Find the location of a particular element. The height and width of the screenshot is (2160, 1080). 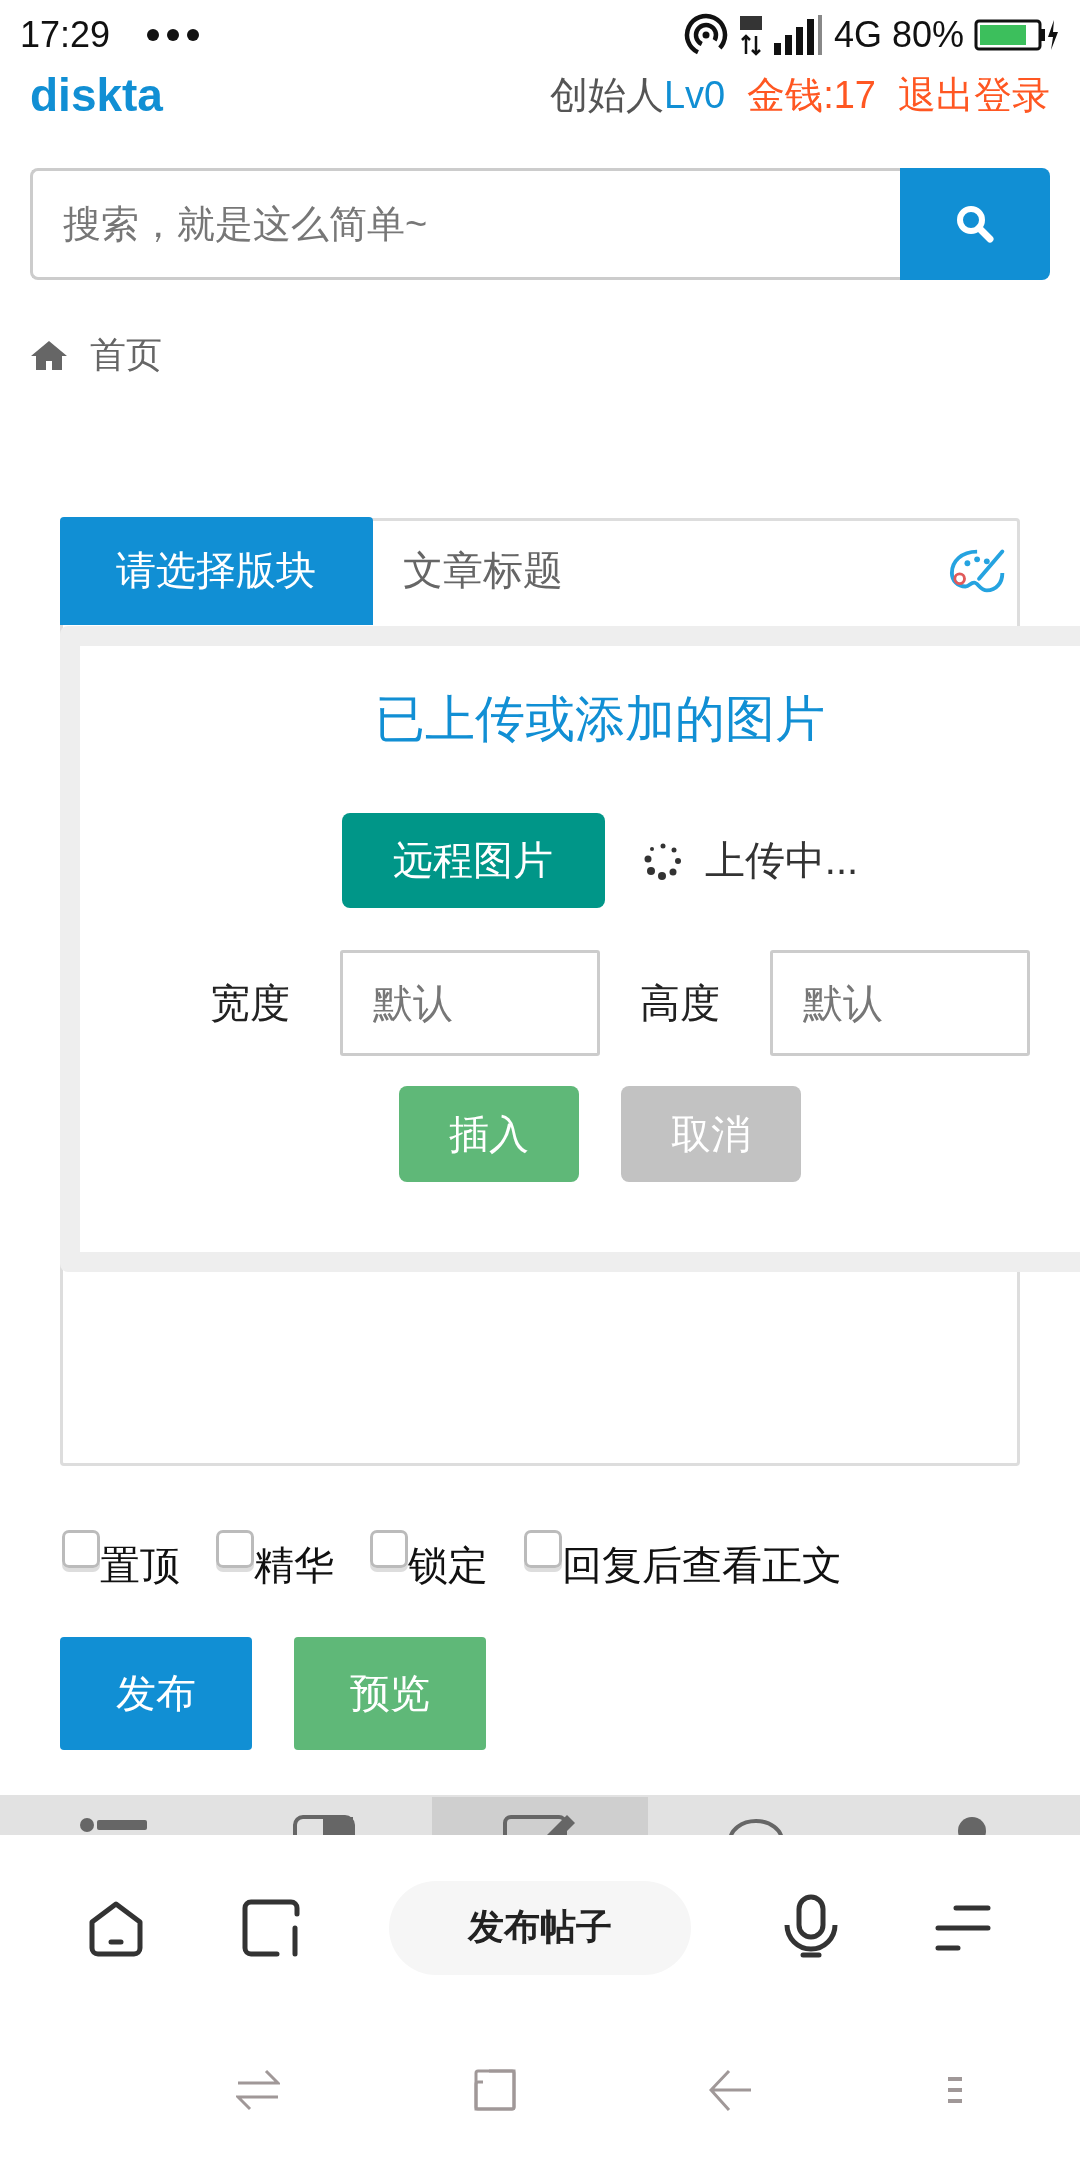

search-button is located at coordinates (975, 224).